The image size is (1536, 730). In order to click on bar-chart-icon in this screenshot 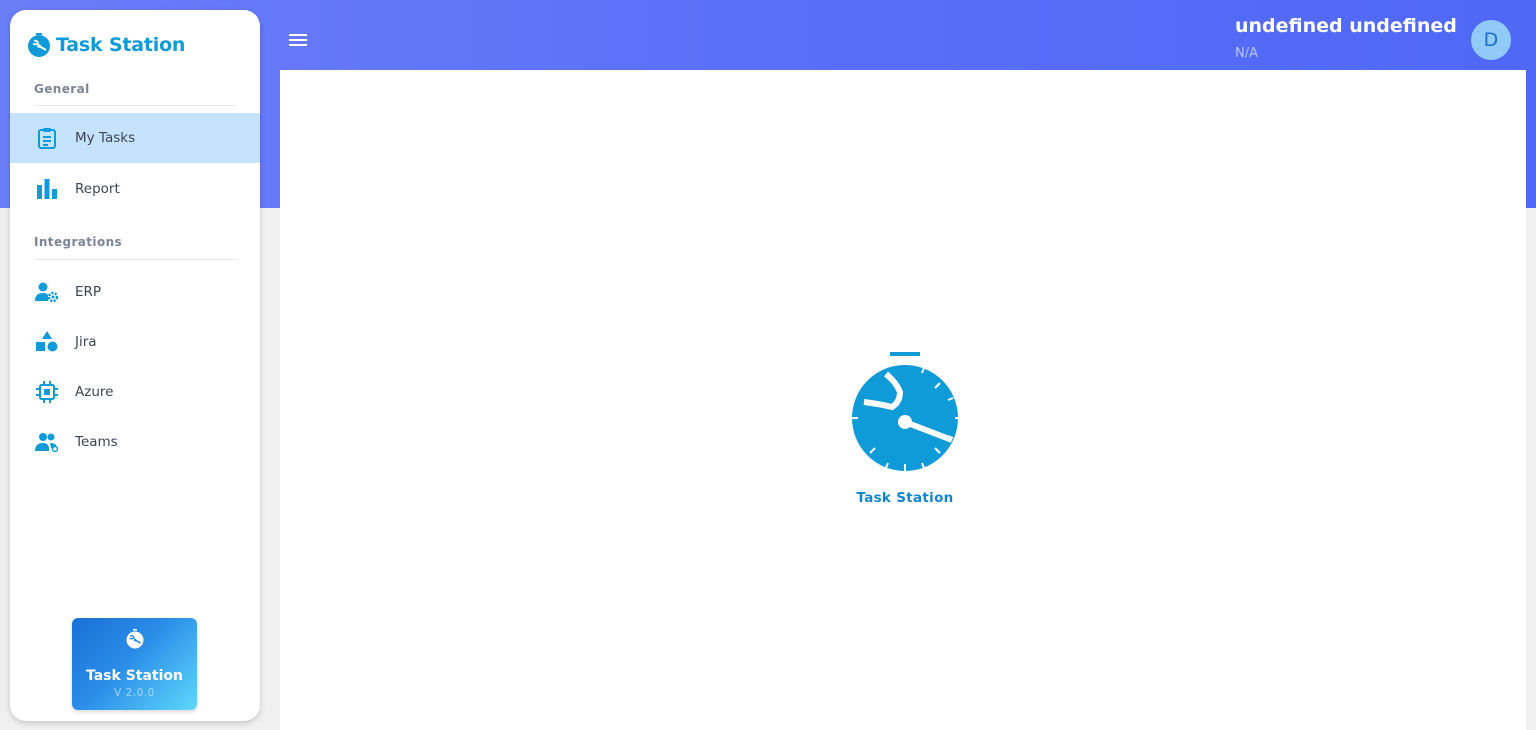, I will do `click(47, 189)`.